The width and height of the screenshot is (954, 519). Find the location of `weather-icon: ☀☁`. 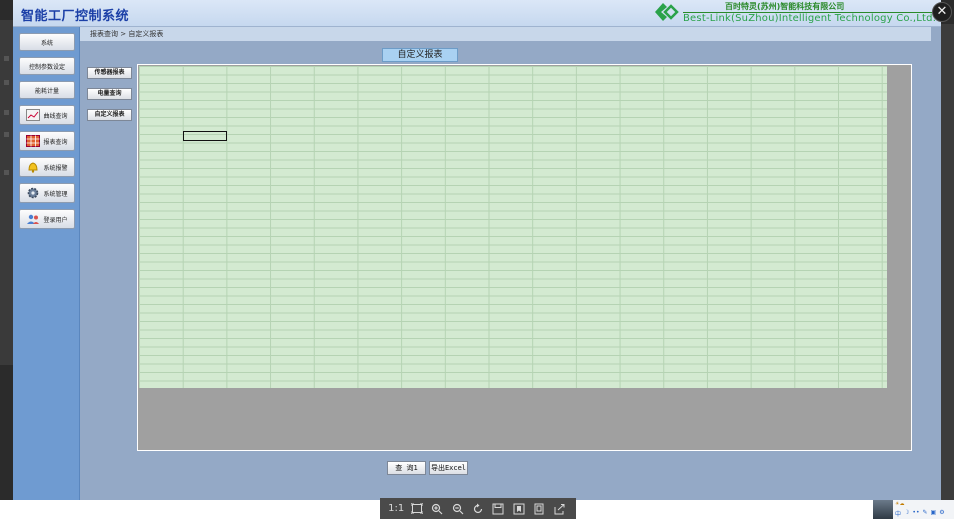

weather-icon: ☀☁ is located at coordinates (900, 504).